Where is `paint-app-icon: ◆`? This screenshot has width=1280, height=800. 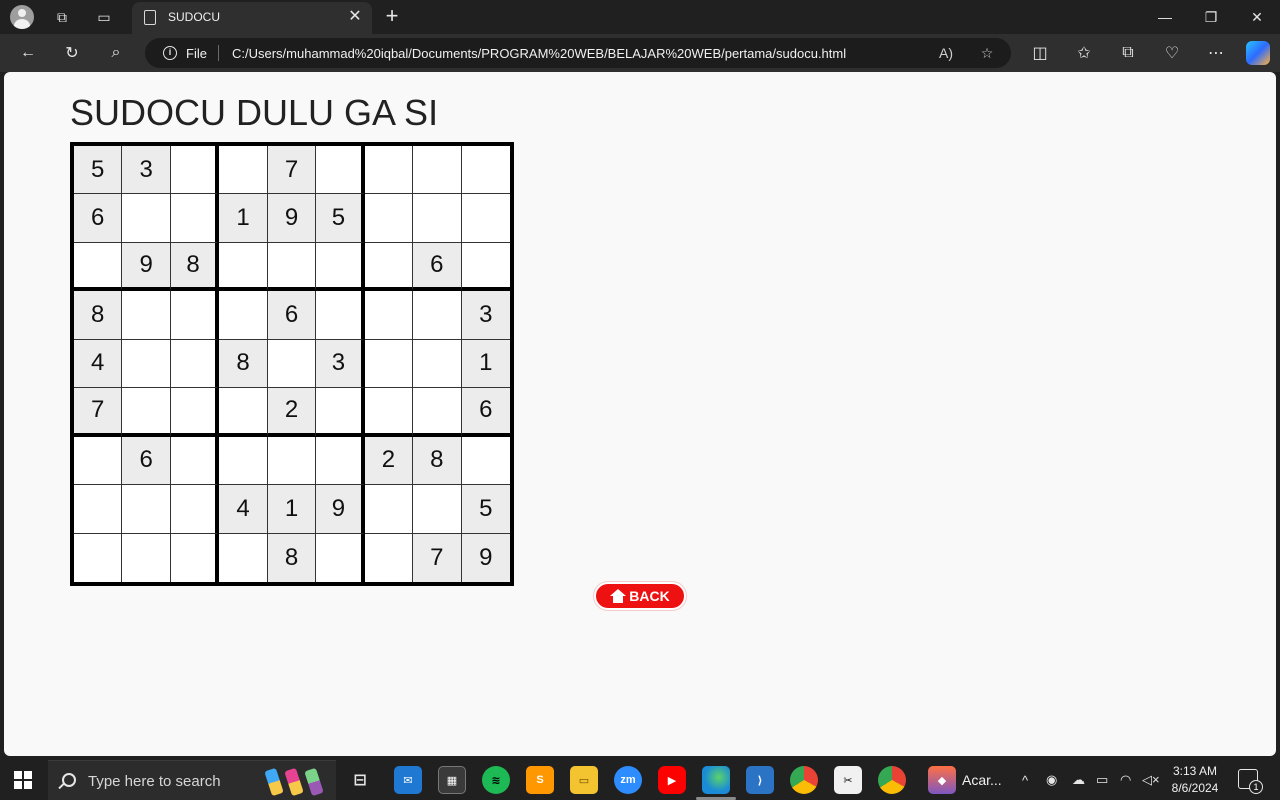 paint-app-icon: ◆ is located at coordinates (942, 780).